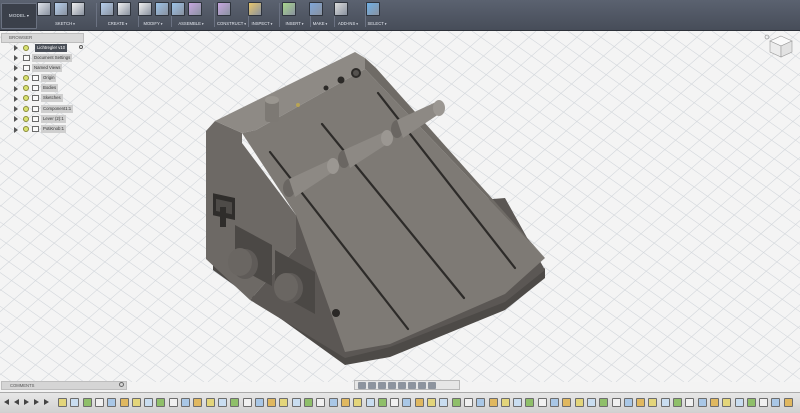 This screenshot has width=800, height=413. What do you see at coordinates (781, 46) in the screenshot?
I see `view-cube` at bounding box center [781, 46].